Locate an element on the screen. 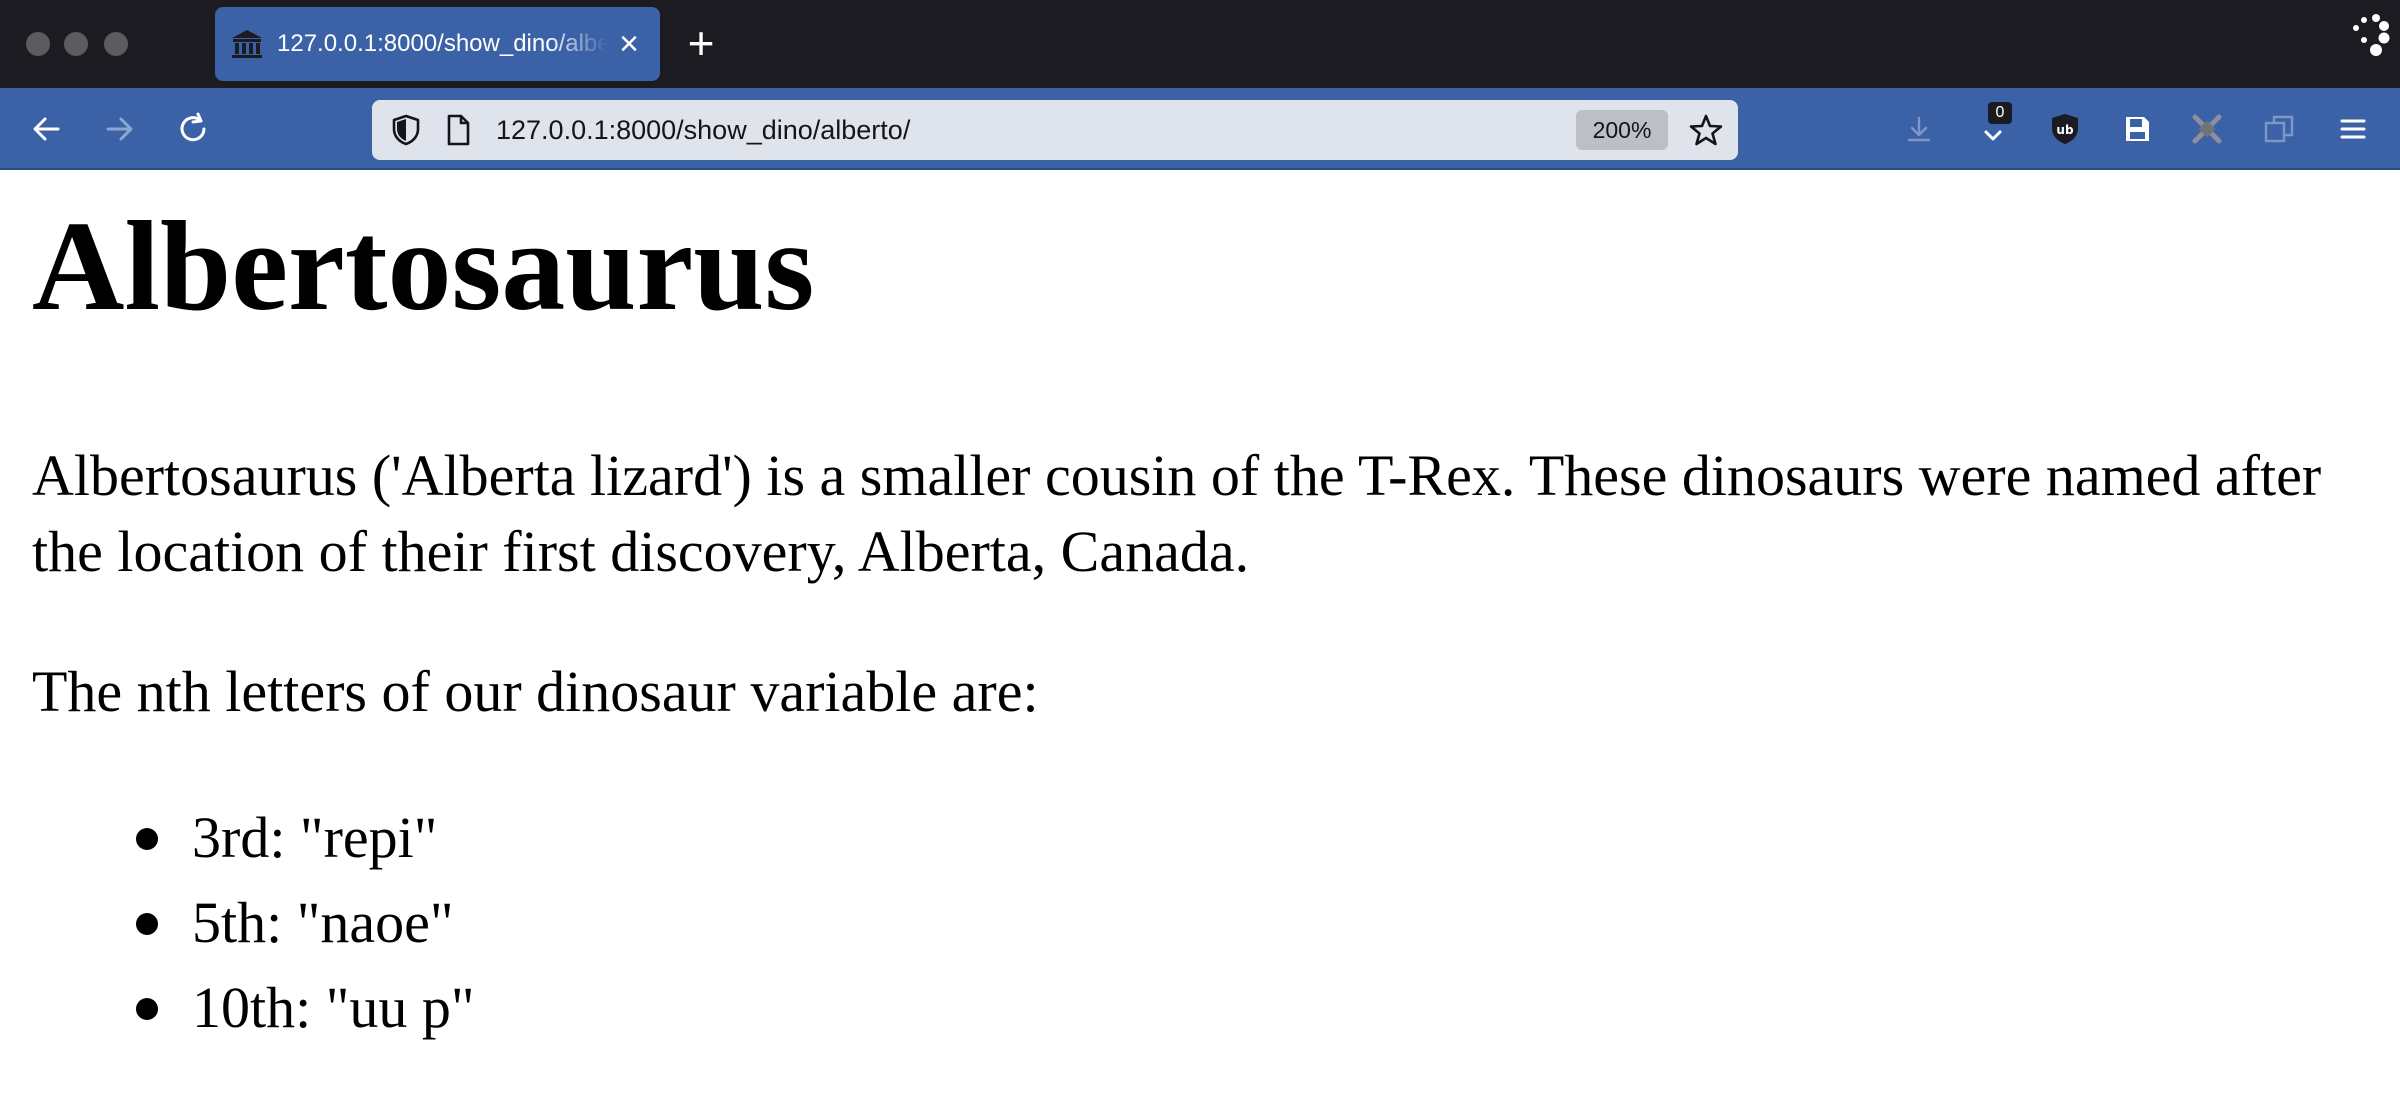 The height and width of the screenshot is (1119, 2400). back-arrow-icon is located at coordinates (47, 129).